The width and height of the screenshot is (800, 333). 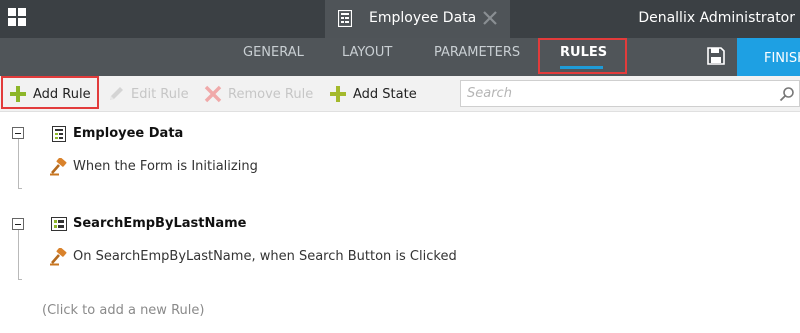 I want to click on edit-rule-button: Edit Rule, so click(x=147, y=94).